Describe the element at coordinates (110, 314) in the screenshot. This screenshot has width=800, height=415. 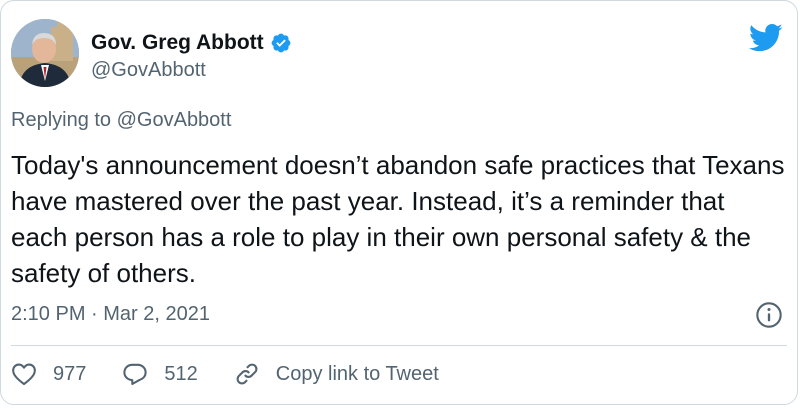
I see `tweet-timestamp: 2:10 PM · Mar 2, 2021` at that location.